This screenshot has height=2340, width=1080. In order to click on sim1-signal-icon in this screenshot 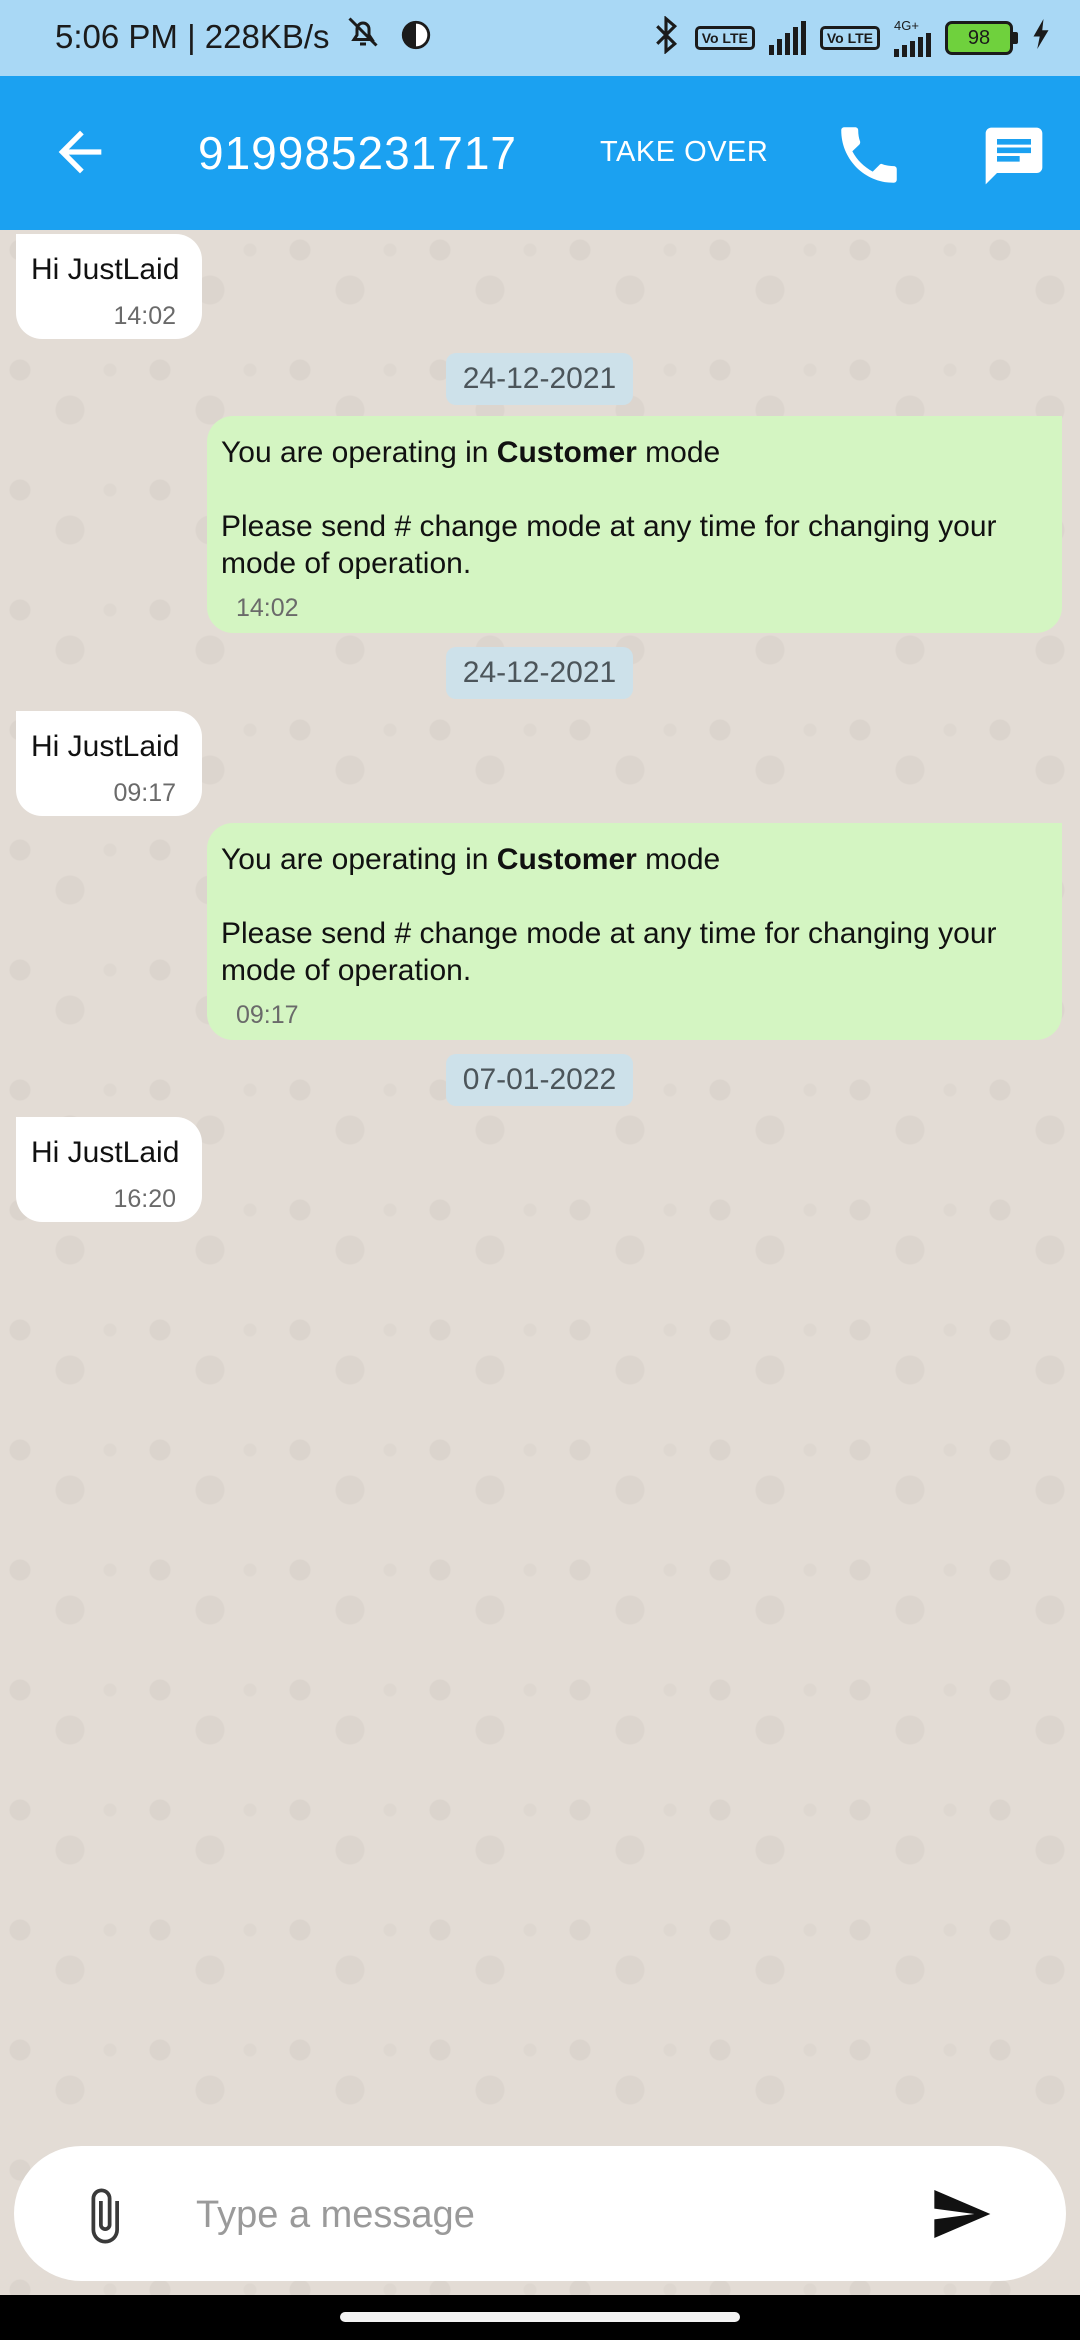, I will do `click(787, 37)`.